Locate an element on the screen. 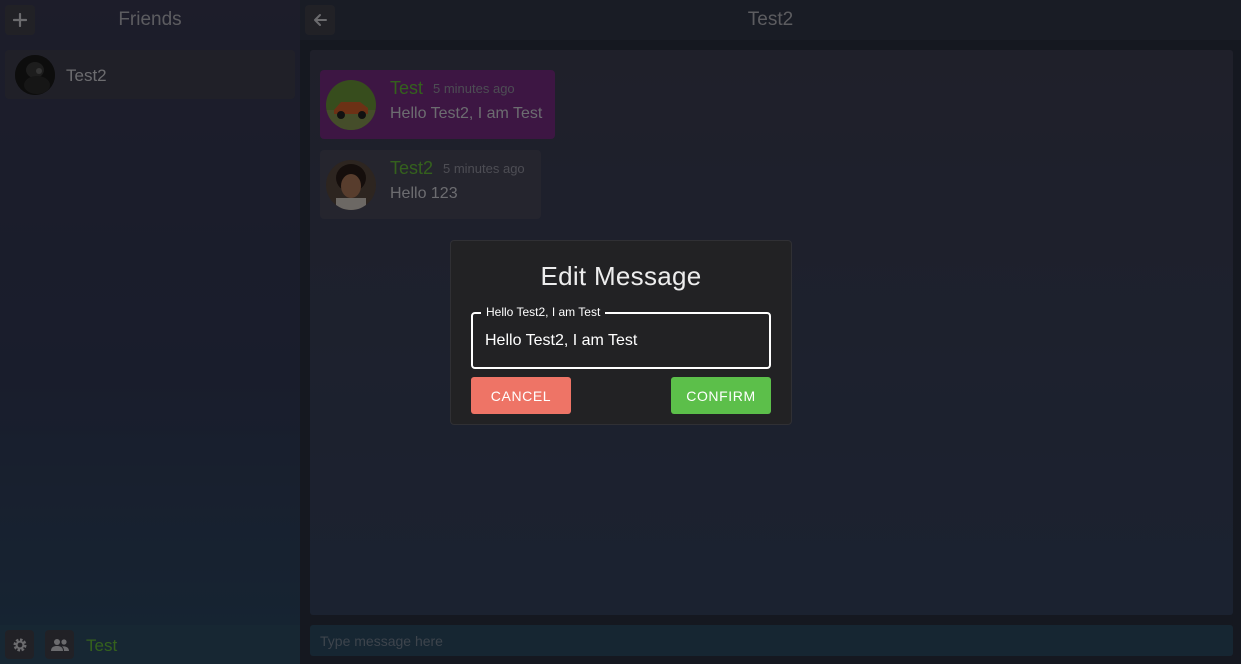  edit-message-input is located at coordinates (620, 340).